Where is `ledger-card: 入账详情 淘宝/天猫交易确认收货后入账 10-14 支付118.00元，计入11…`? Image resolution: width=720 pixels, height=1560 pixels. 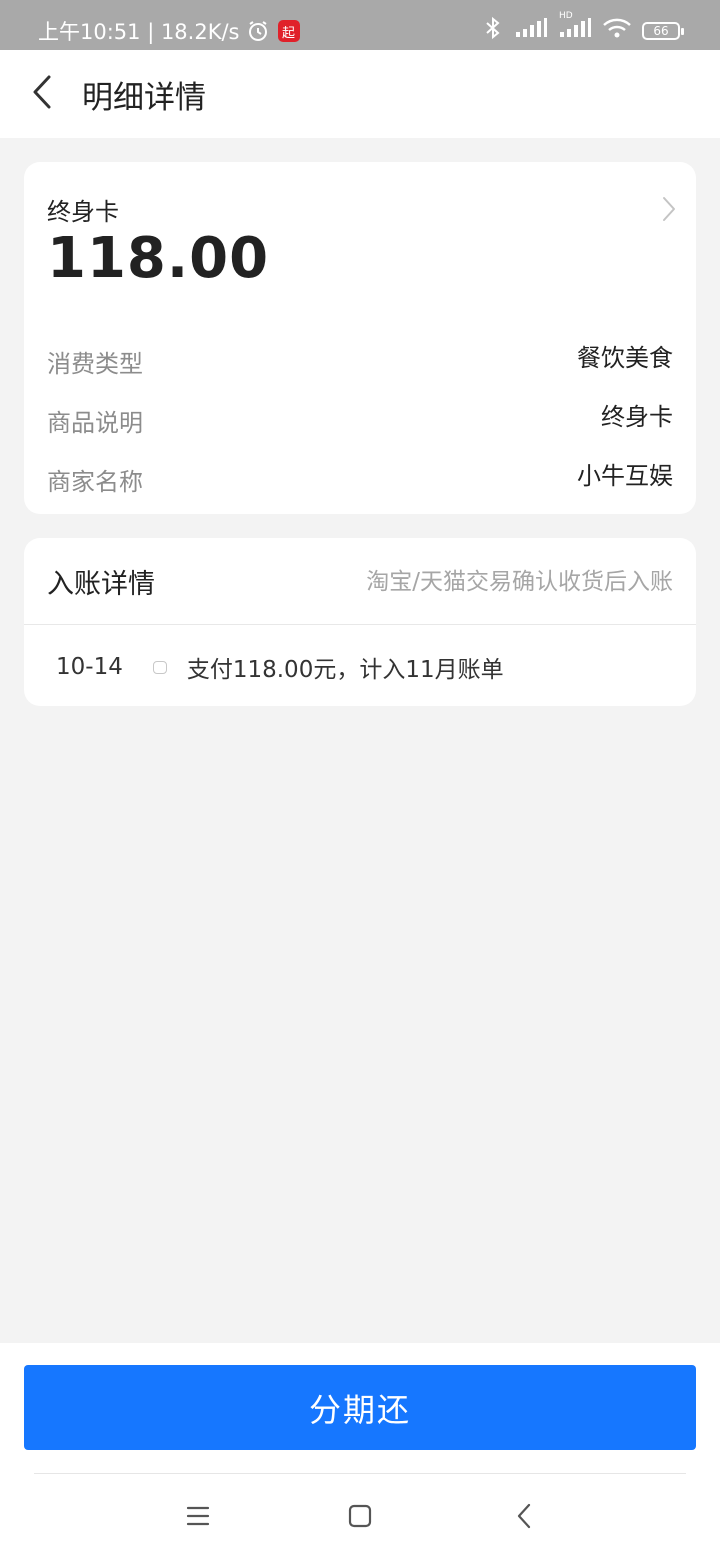 ledger-card: 入账详情 淘宝/天猫交易确认收货后入账 10-14 支付118.00元，计入11… is located at coordinates (360, 622).